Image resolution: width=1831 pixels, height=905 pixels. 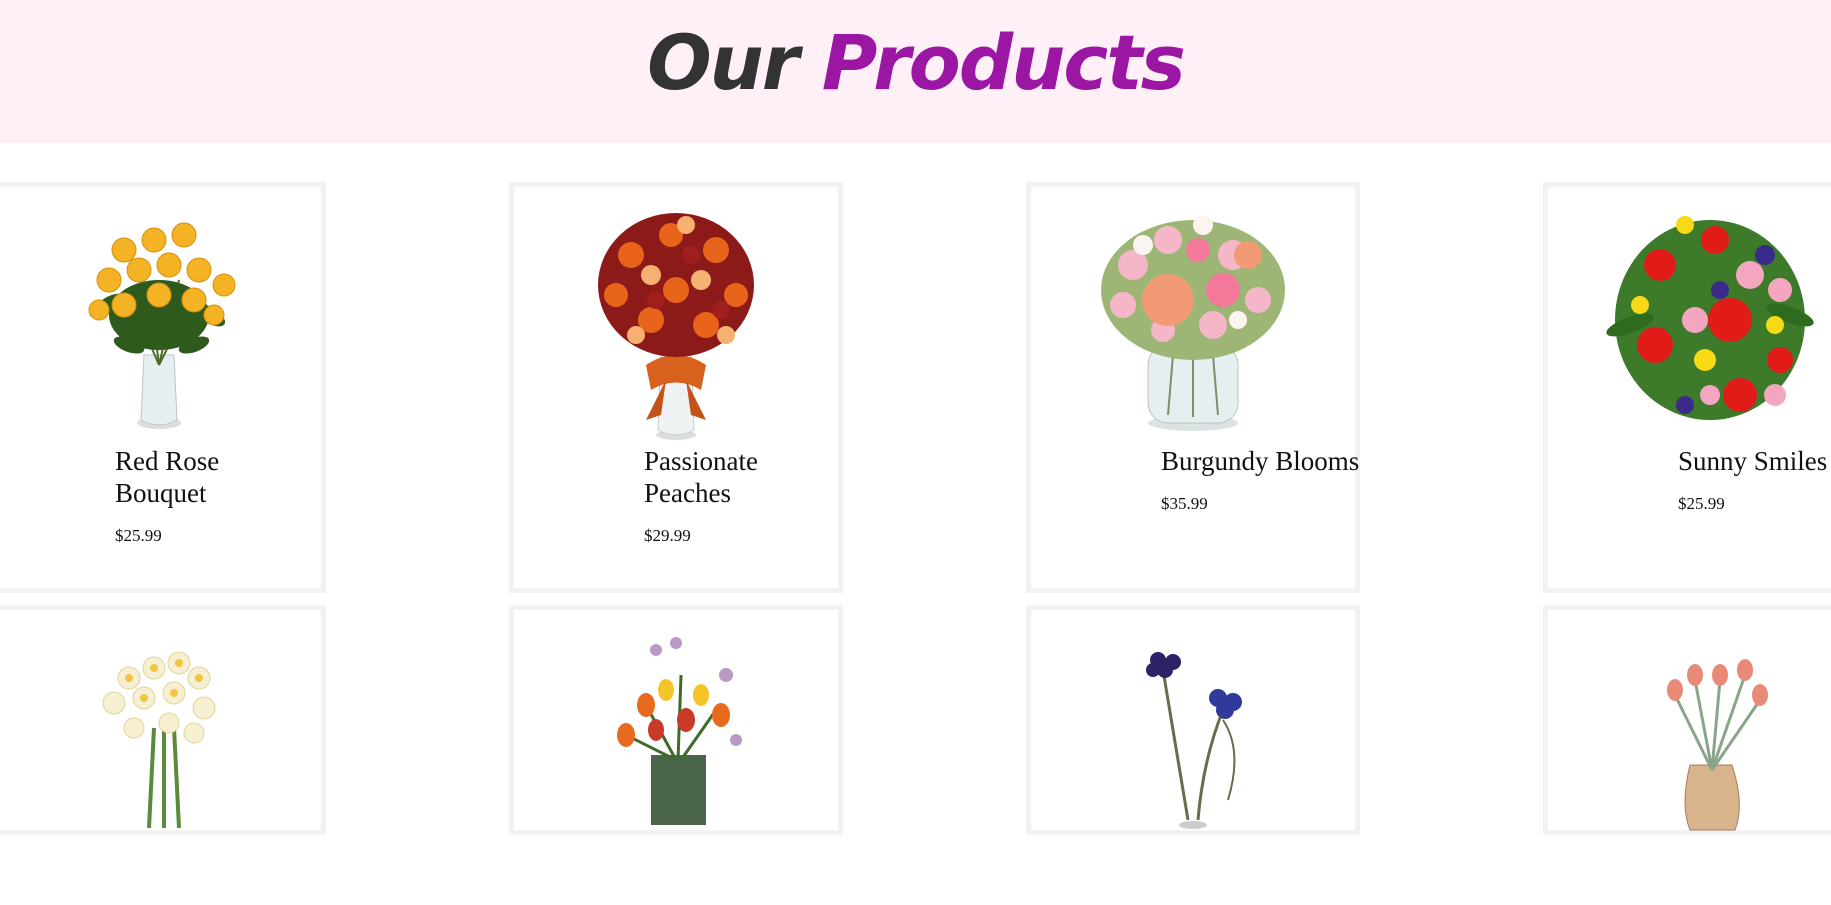 I want to click on product-card: Passionate Peaches $29.99, so click(x=676, y=387).